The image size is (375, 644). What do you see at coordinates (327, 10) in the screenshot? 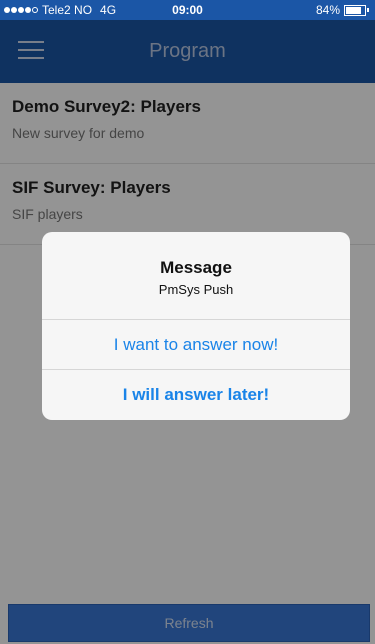
I see `battery-percent: 84%` at bounding box center [327, 10].